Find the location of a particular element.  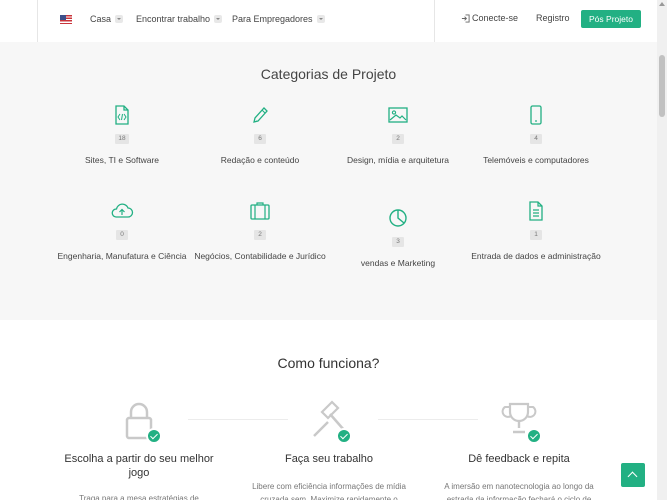

nav-employers-label: Para Empregadores is located at coordinates (272, 19).